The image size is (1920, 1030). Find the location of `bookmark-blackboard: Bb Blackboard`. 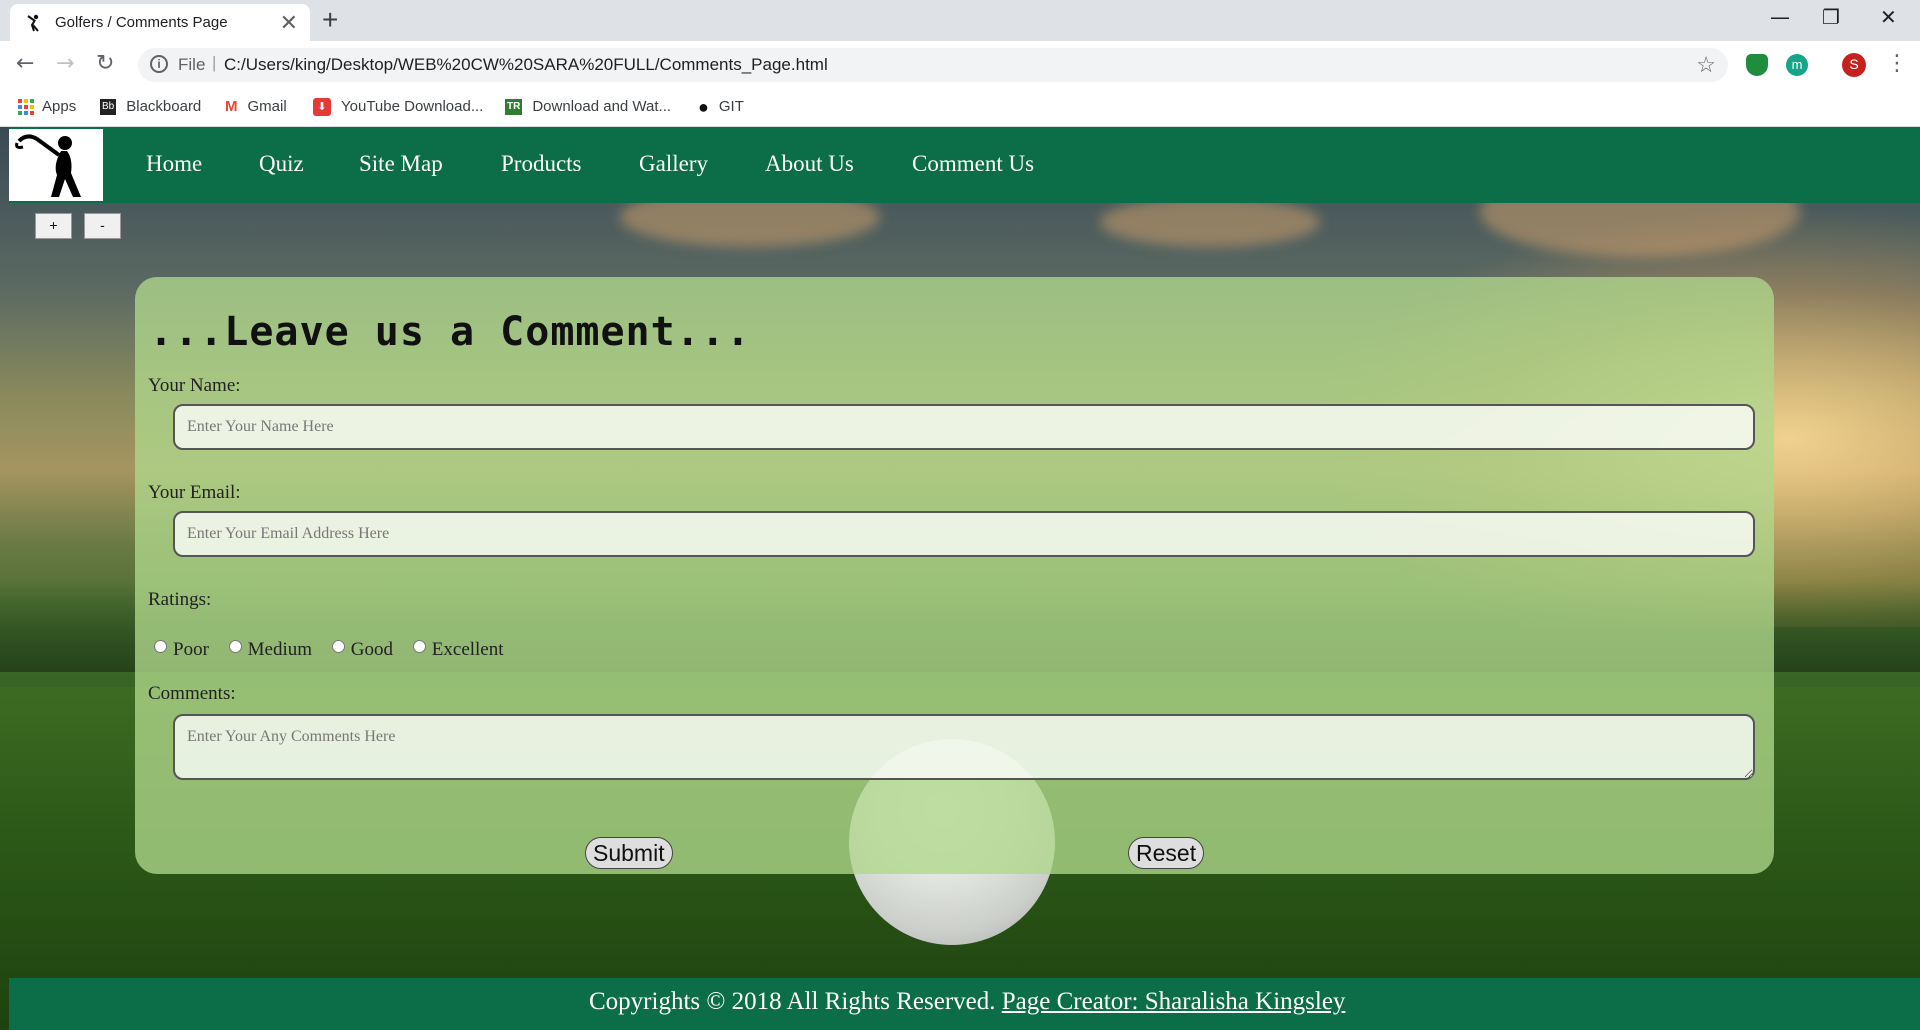

bookmark-blackboard: Bb Blackboard is located at coordinates (150, 107).